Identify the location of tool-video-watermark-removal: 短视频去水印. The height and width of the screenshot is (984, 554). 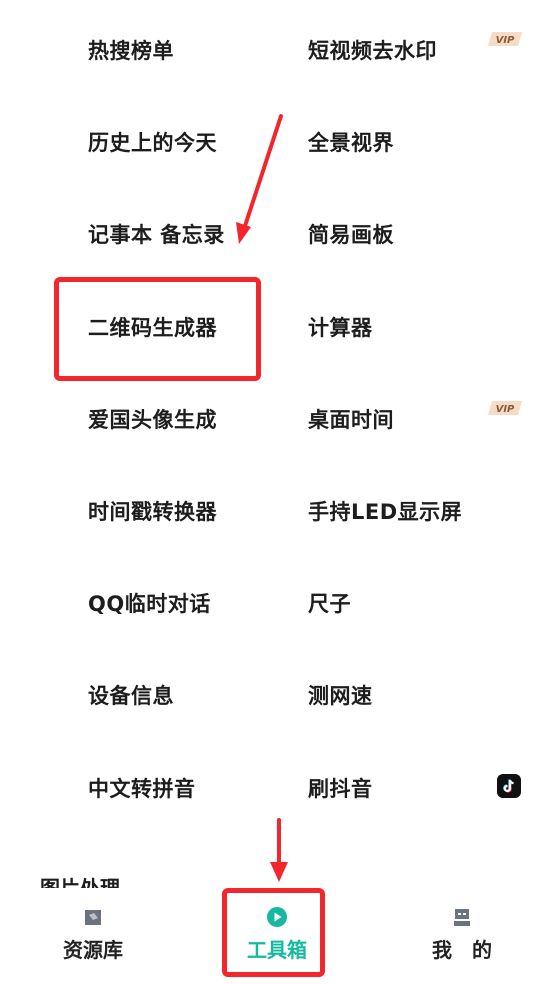
(408, 50).